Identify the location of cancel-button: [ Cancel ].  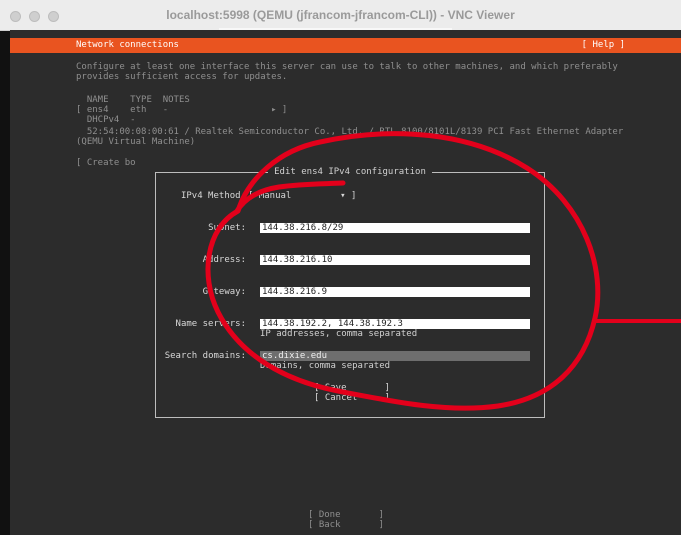
(352, 398).